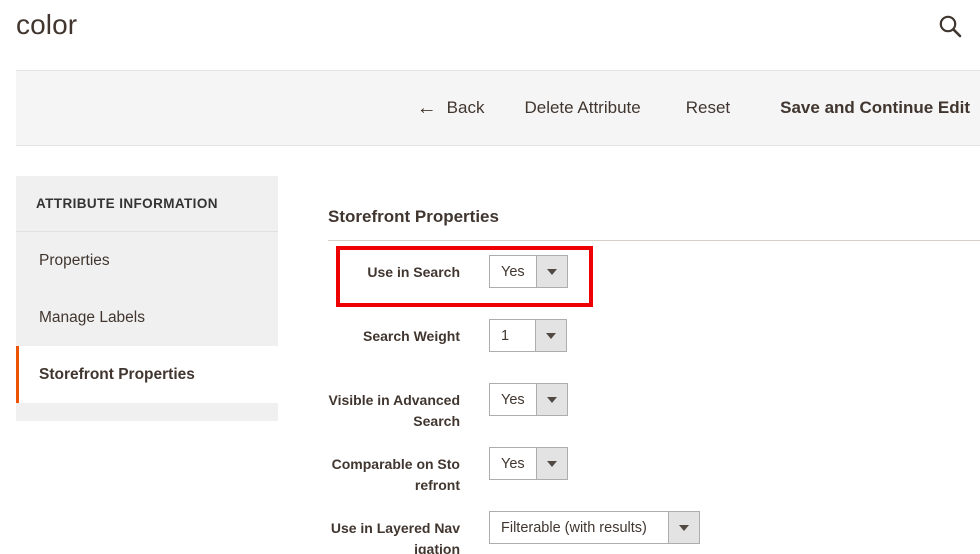 The height and width of the screenshot is (554, 980). I want to click on comparable-on-storefront-select: Yes, so click(528, 463).